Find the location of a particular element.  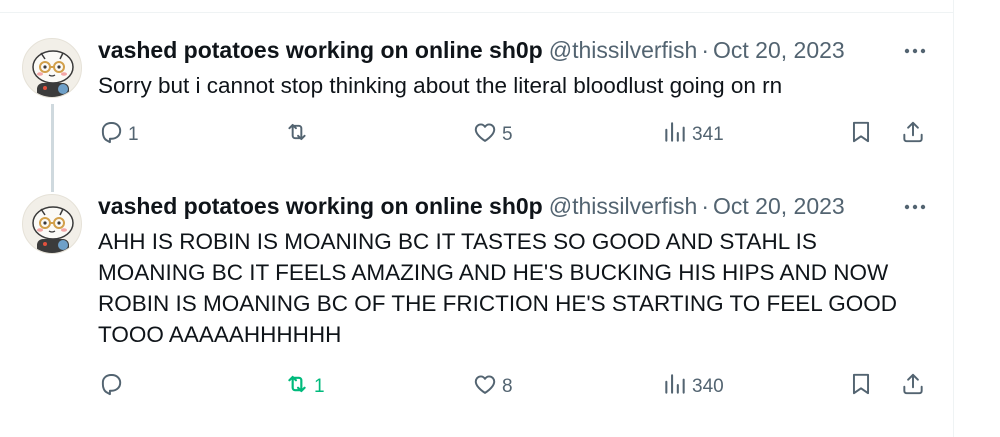

view-count: 341 is located at coordinates (708, 134).